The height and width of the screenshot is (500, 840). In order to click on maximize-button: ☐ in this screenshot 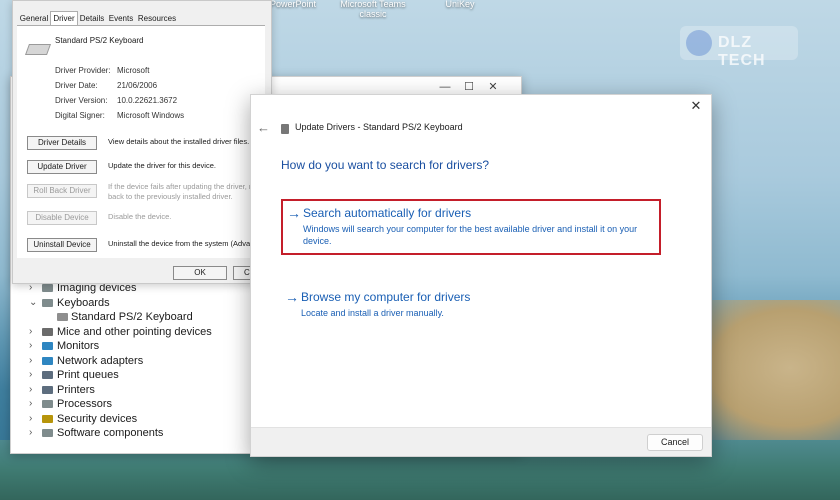, I will do `click(469, 87)`.